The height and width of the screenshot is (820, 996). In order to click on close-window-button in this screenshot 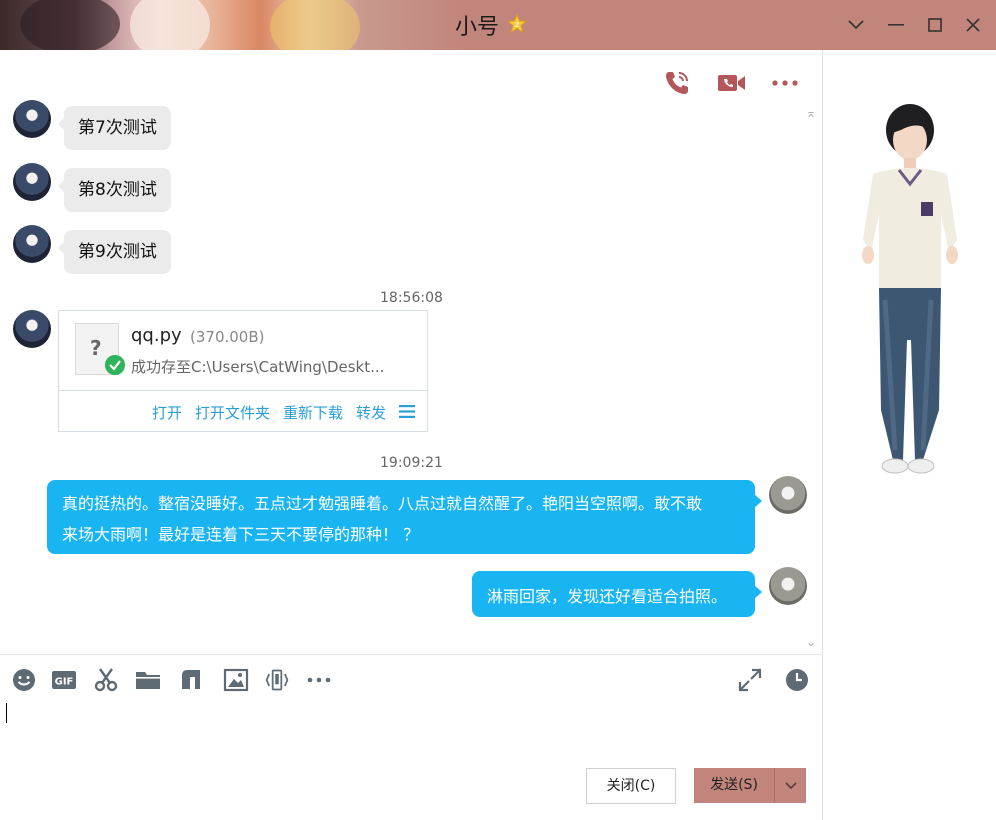, I will do `click(973, 25)`.